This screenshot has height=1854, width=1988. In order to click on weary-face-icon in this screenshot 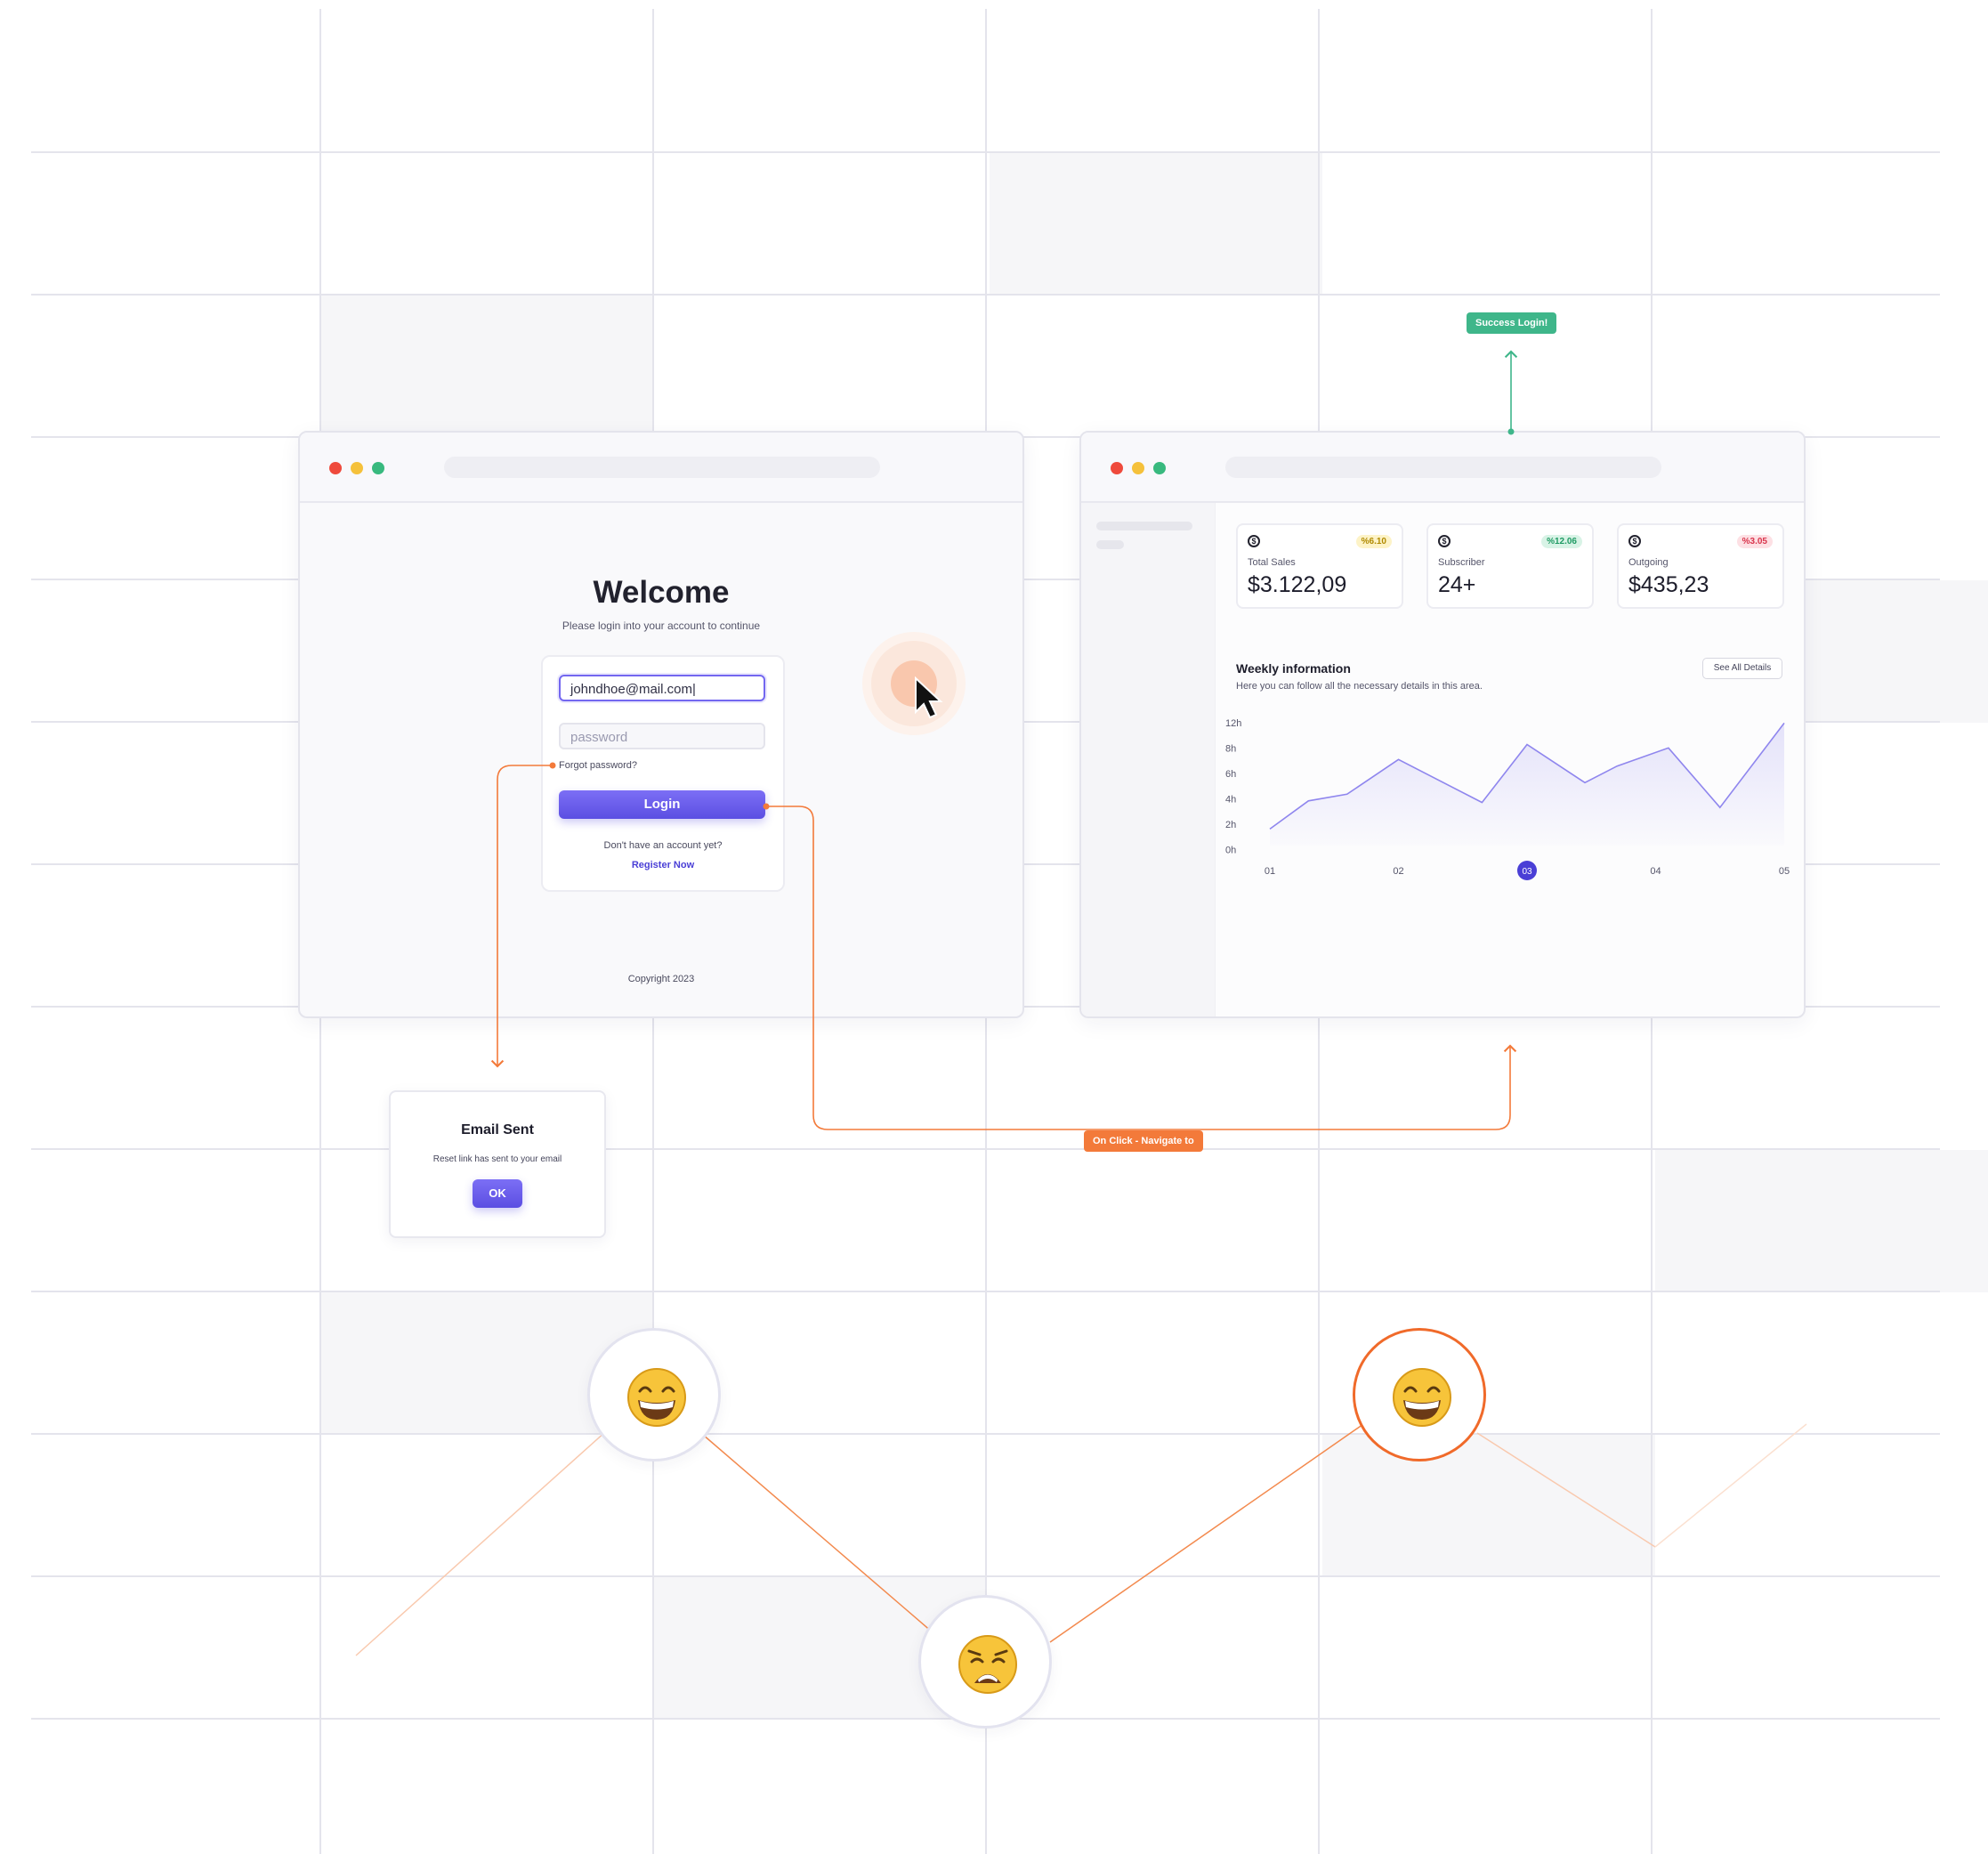, I will do `click(987, 1664)`.